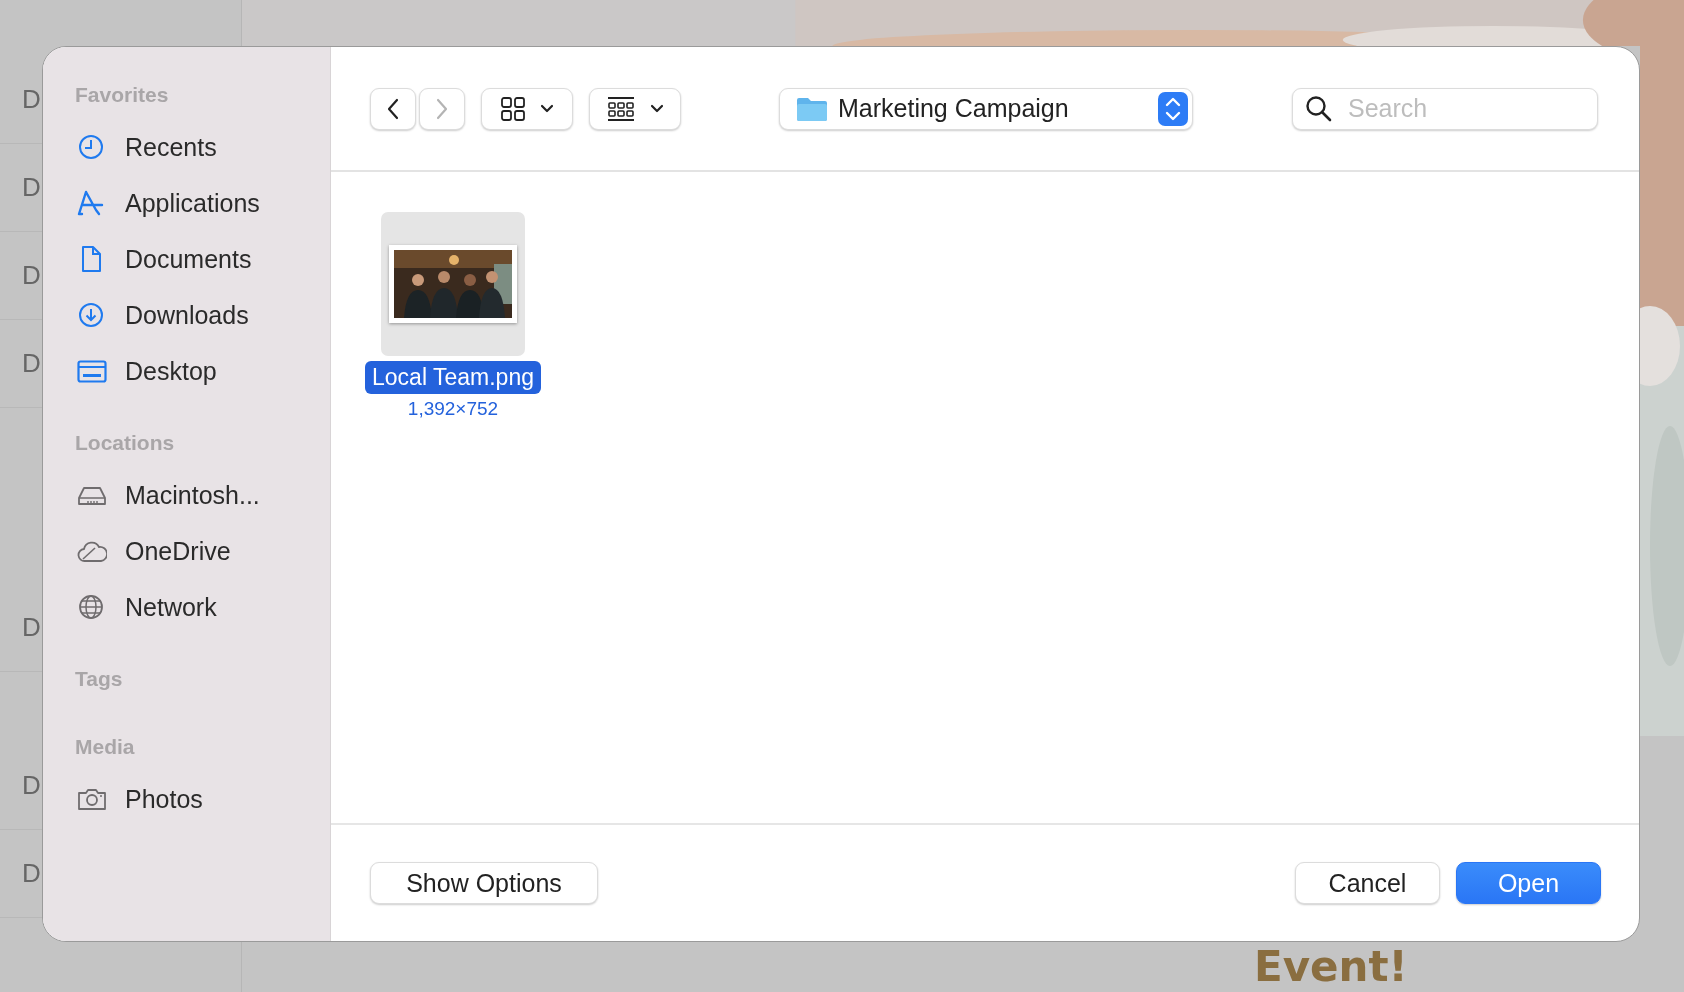  I want to click on open-button: Open, so click(1528, 883).